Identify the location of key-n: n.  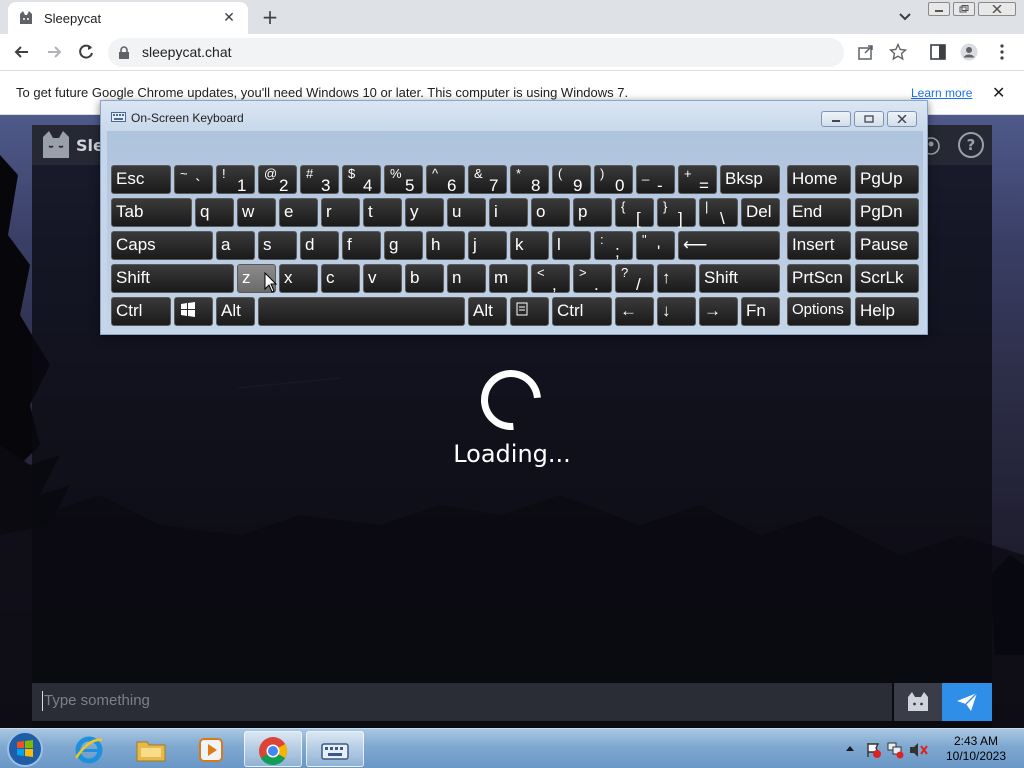
(466, 278).